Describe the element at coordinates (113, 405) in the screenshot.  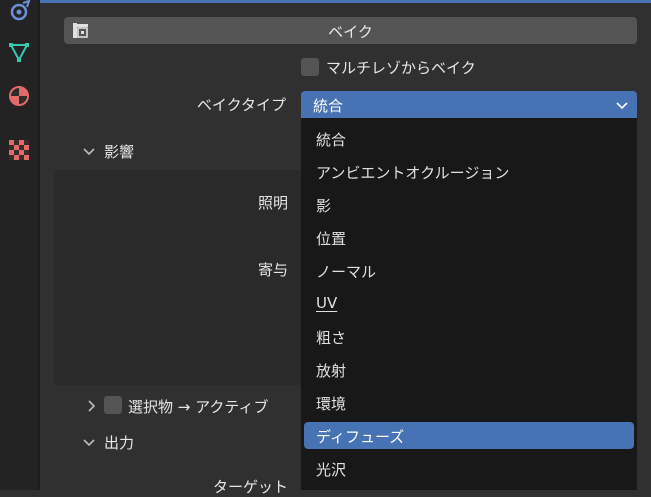
I see `selected-to-active-checkbox` at that location.